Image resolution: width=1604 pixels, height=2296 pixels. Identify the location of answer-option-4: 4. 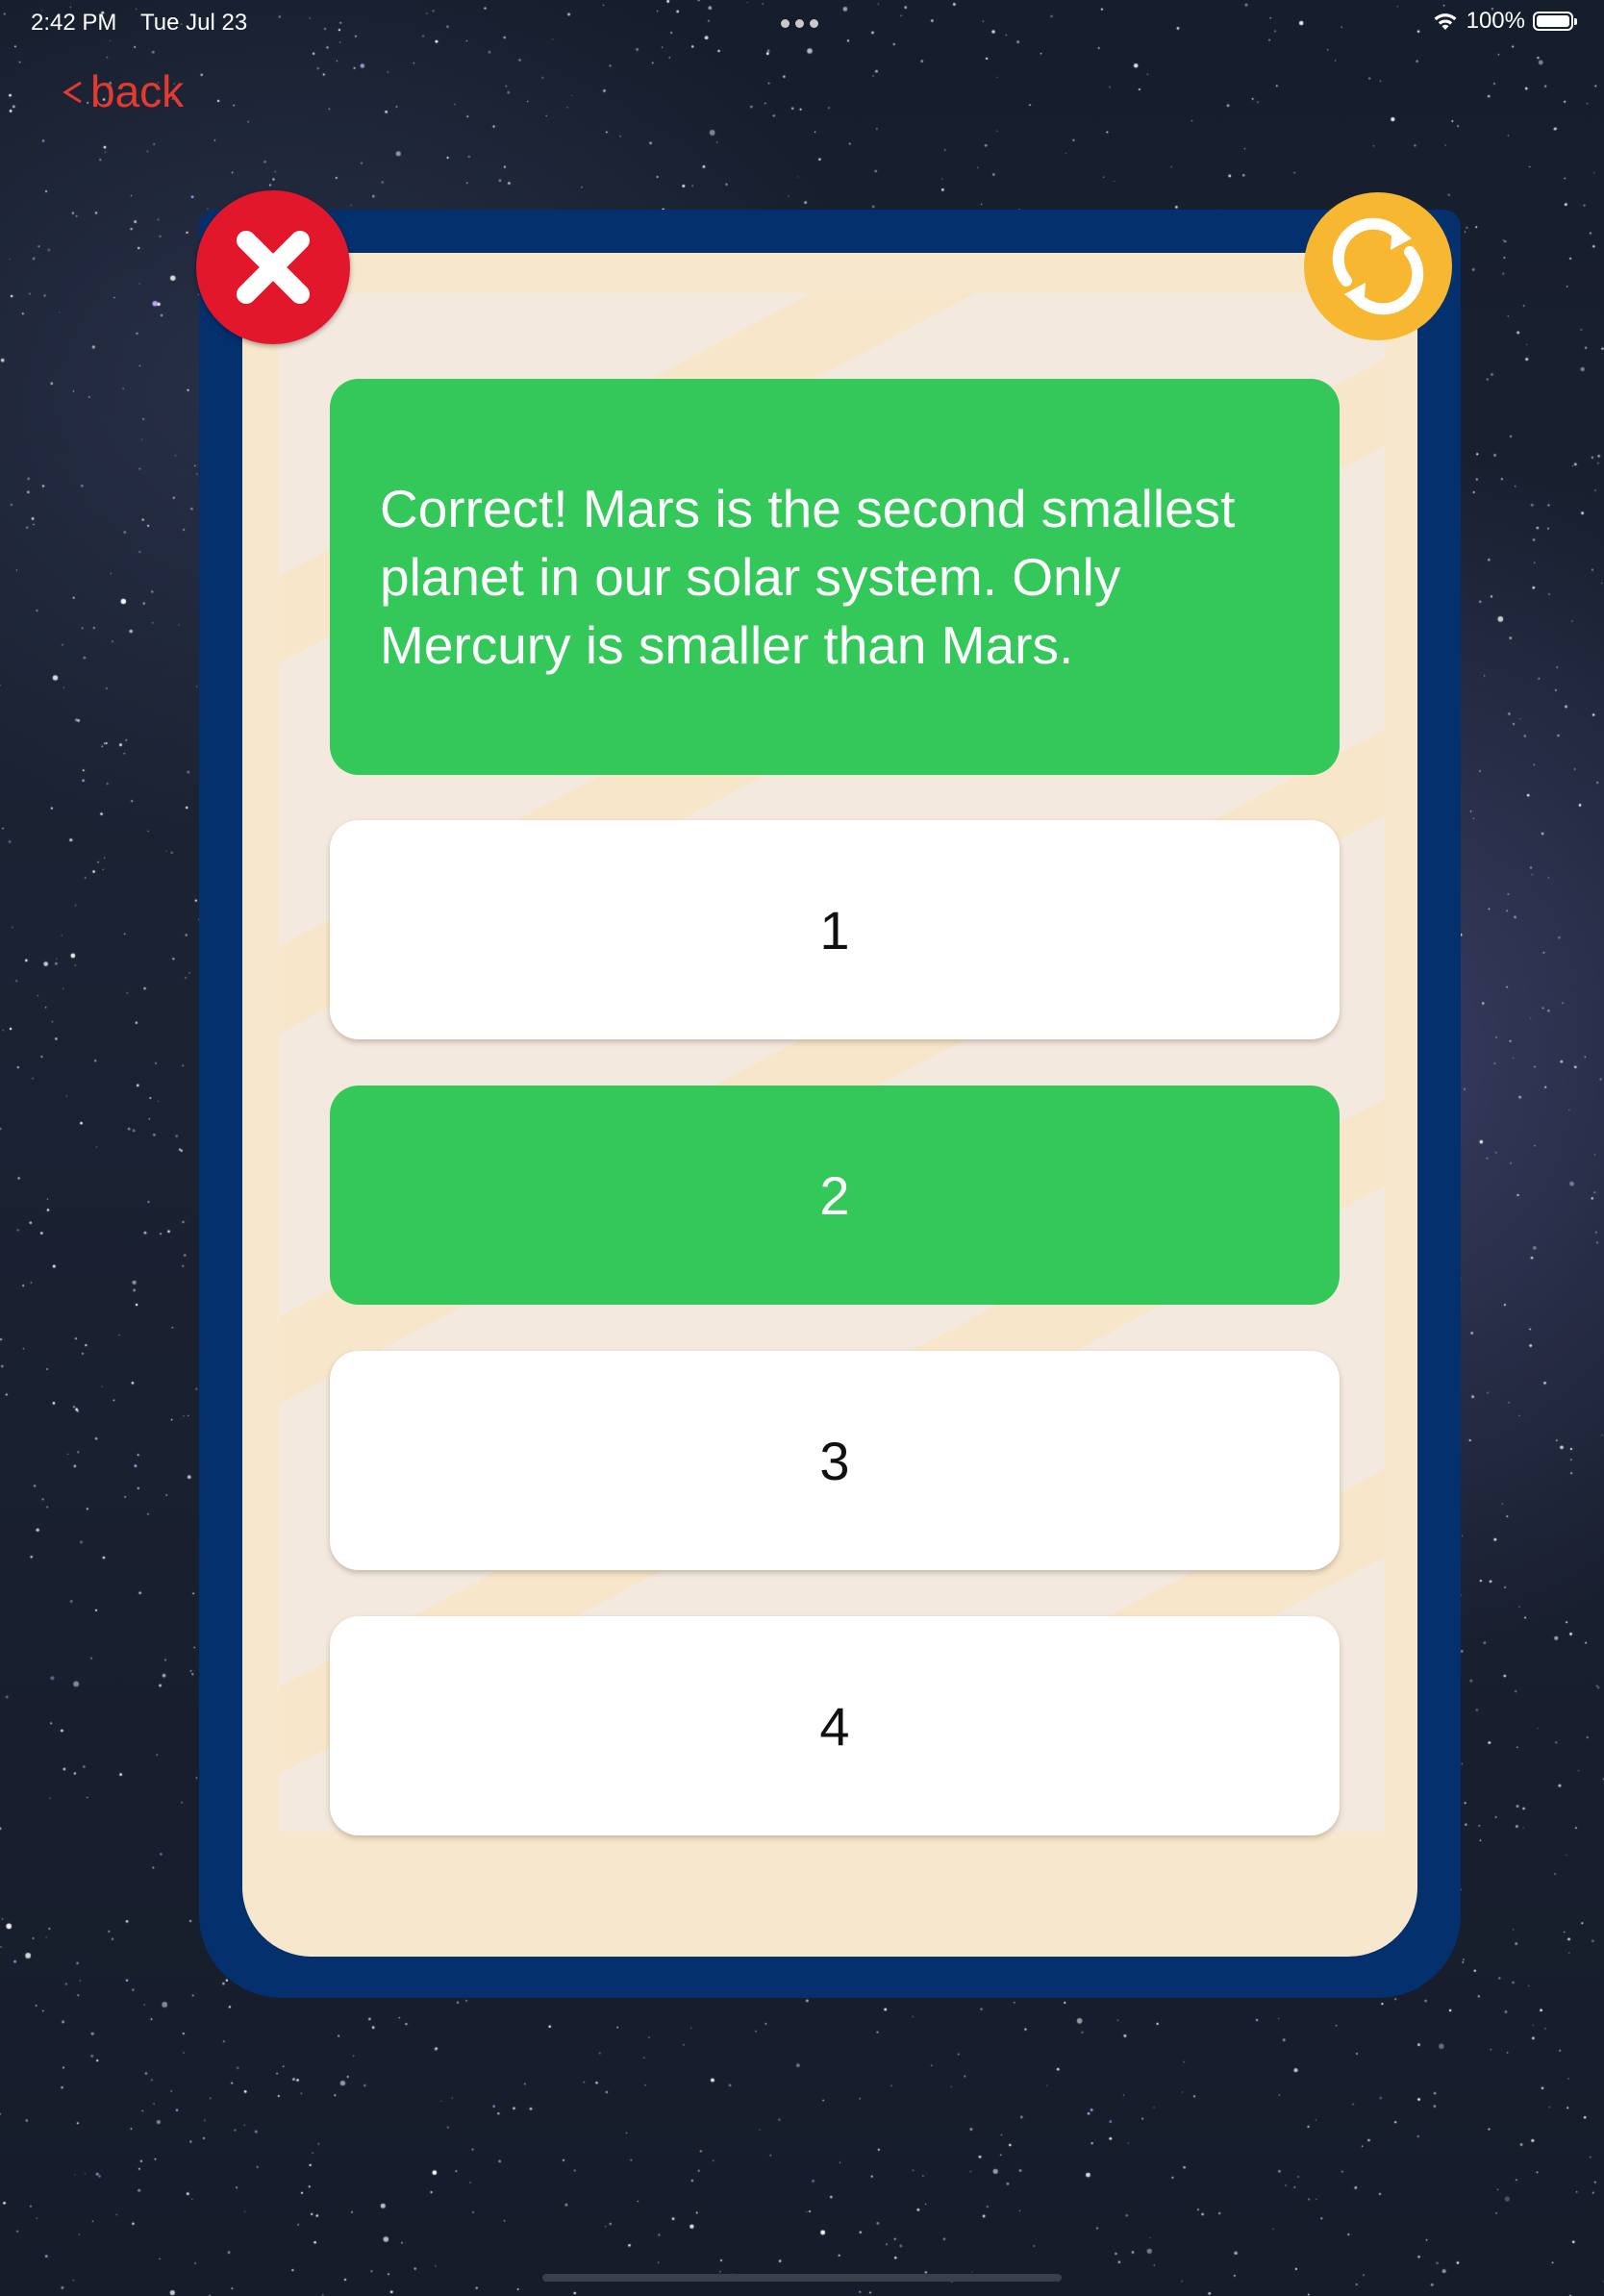
(835, 1725).